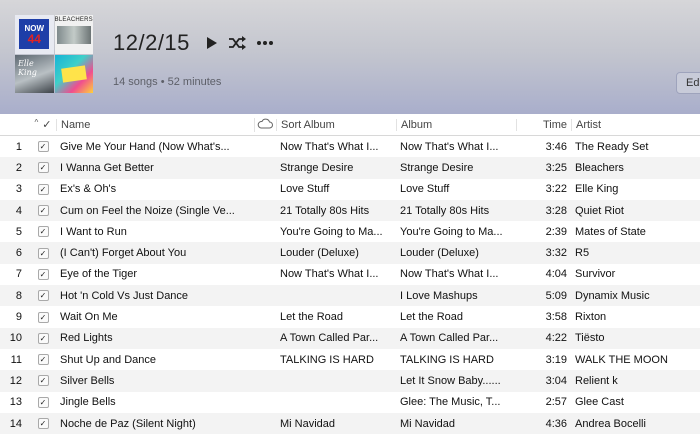  What do you see at coordinates (88, 402) in the screenshot?
I see `track-name: Jingle Bells` at bounding box center [88, 402].